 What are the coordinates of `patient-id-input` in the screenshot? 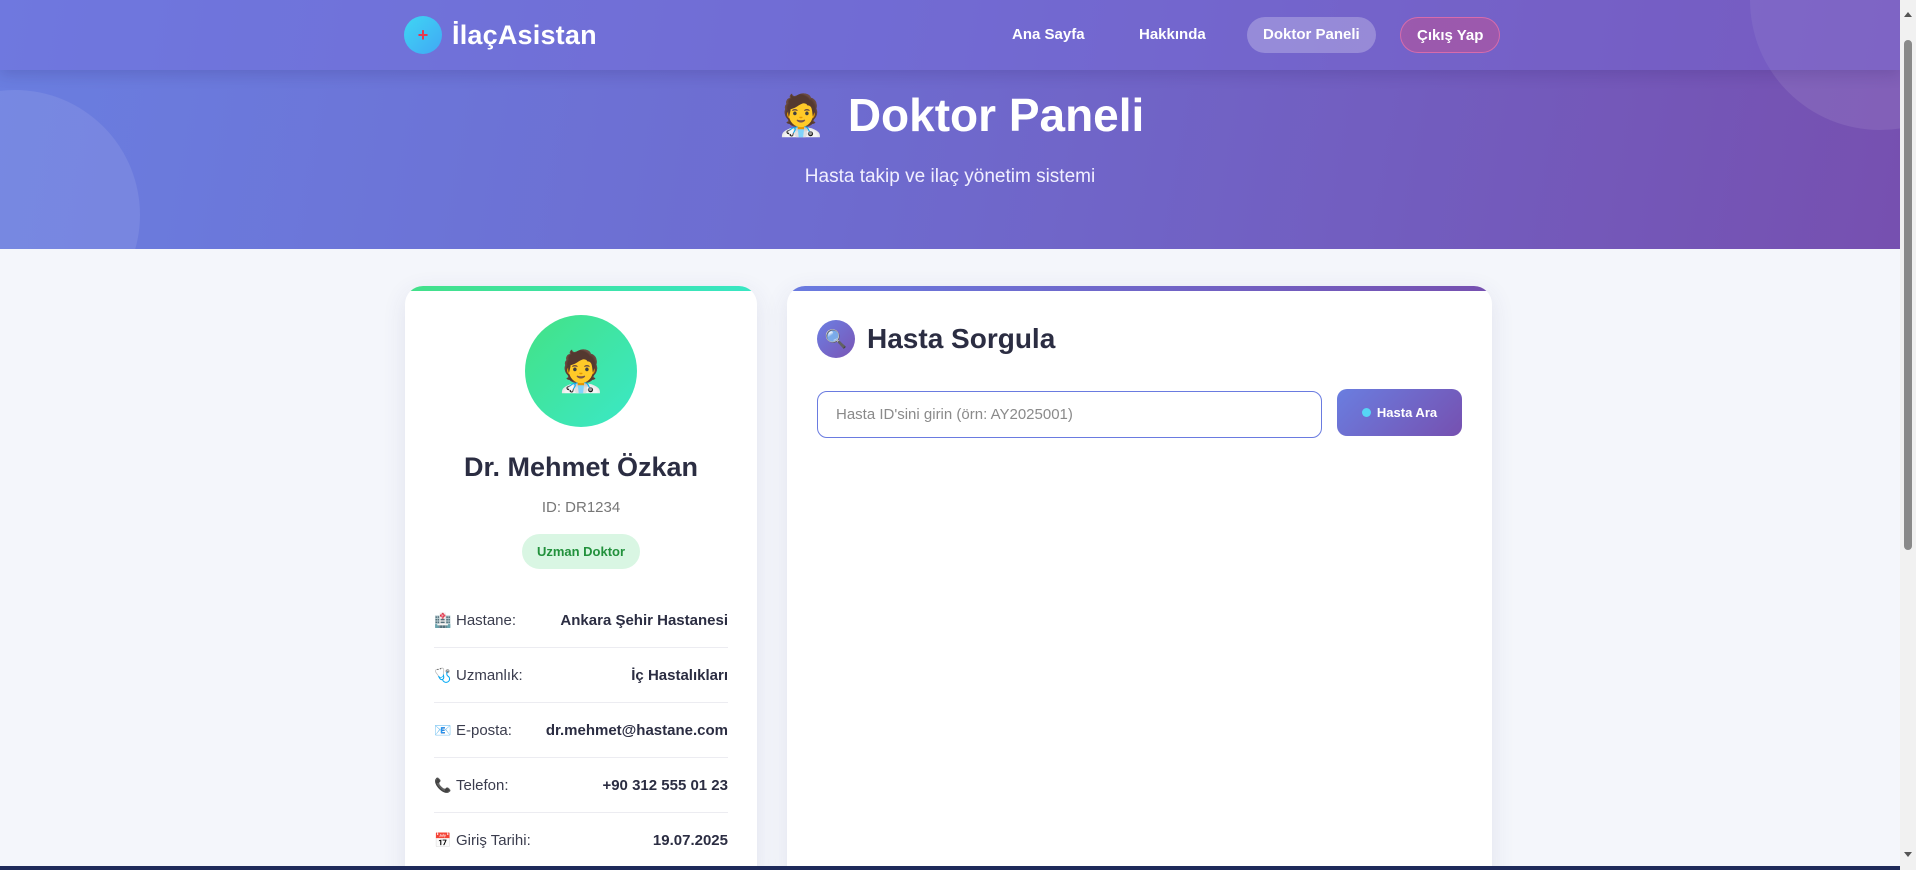 It's located at (1069, 414).